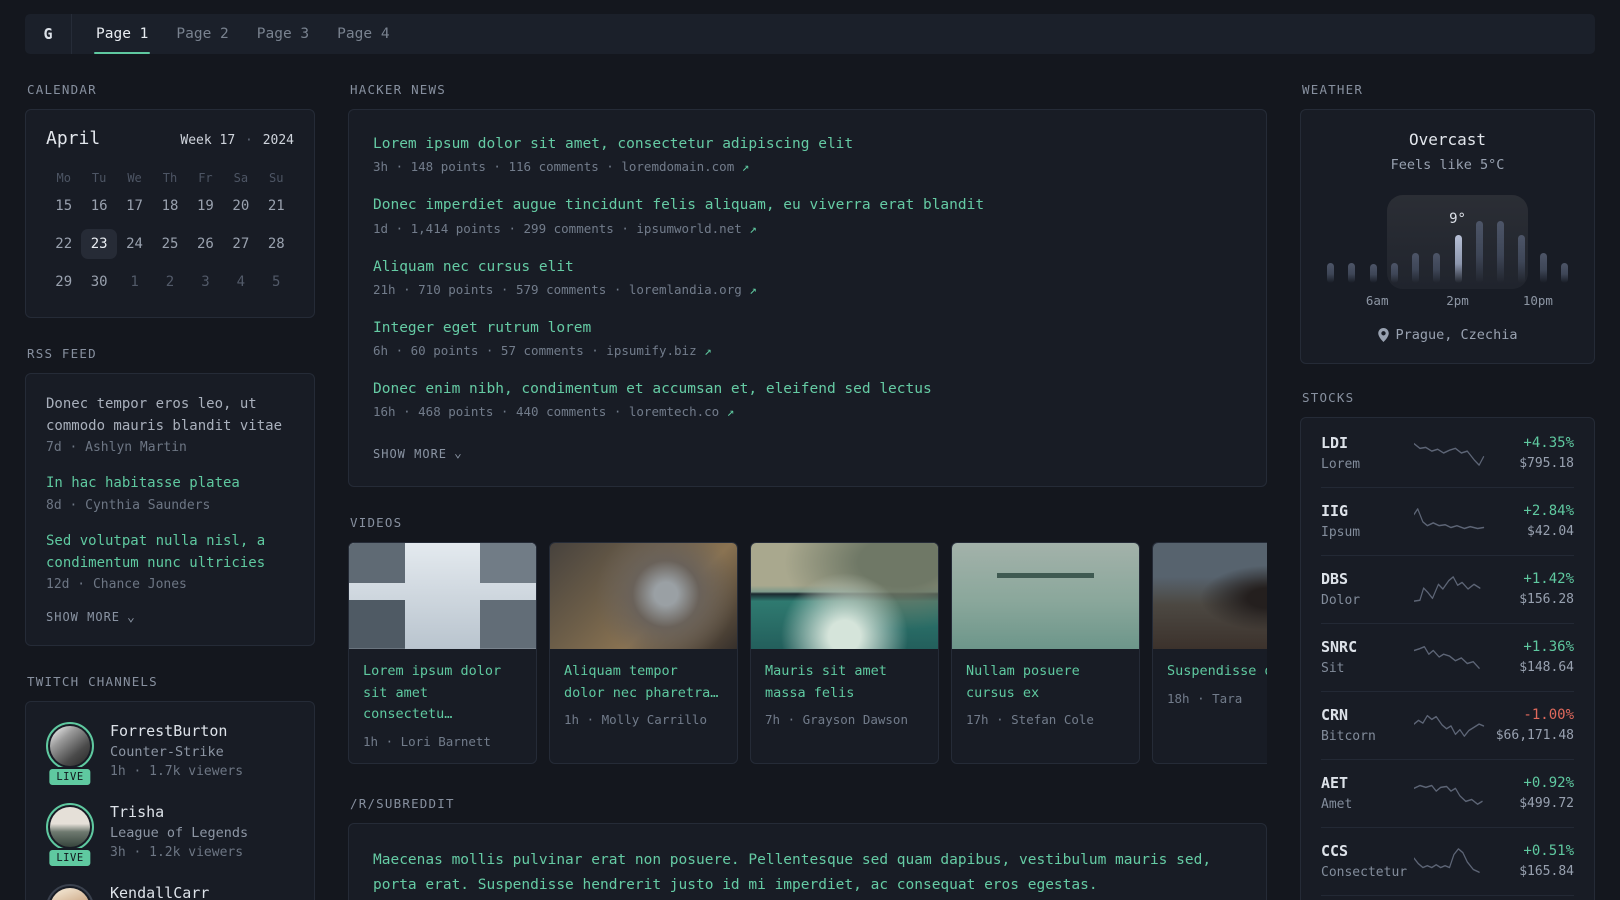 The height and width of the screenshot is (900, 1620). What do you see at coordinates (99, 178) in the screenshot?
I see `calendar-weekday: Tu` at bounding box center [99, 178].